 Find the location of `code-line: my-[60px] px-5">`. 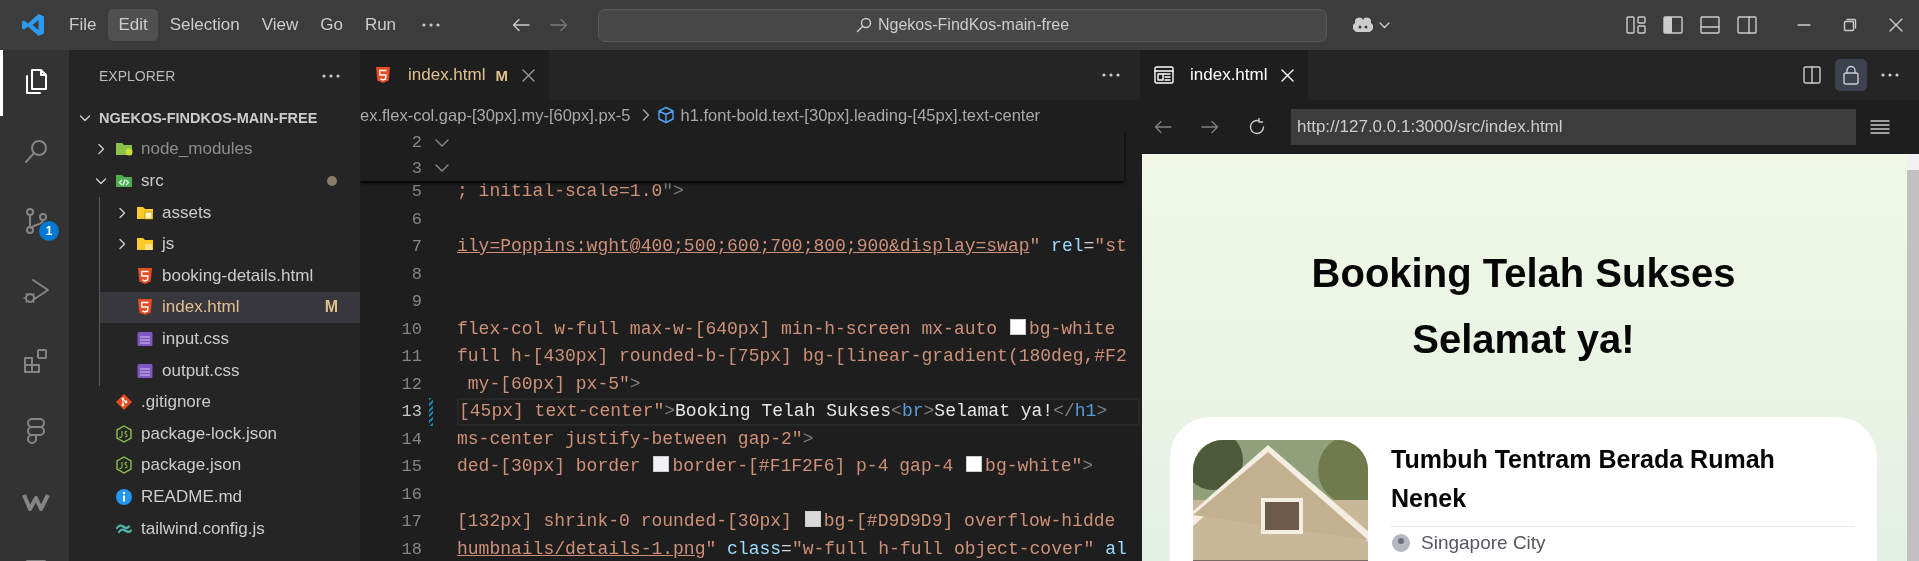

code-line: my-[60px] px-5"> is located at coordinates (554, 384).